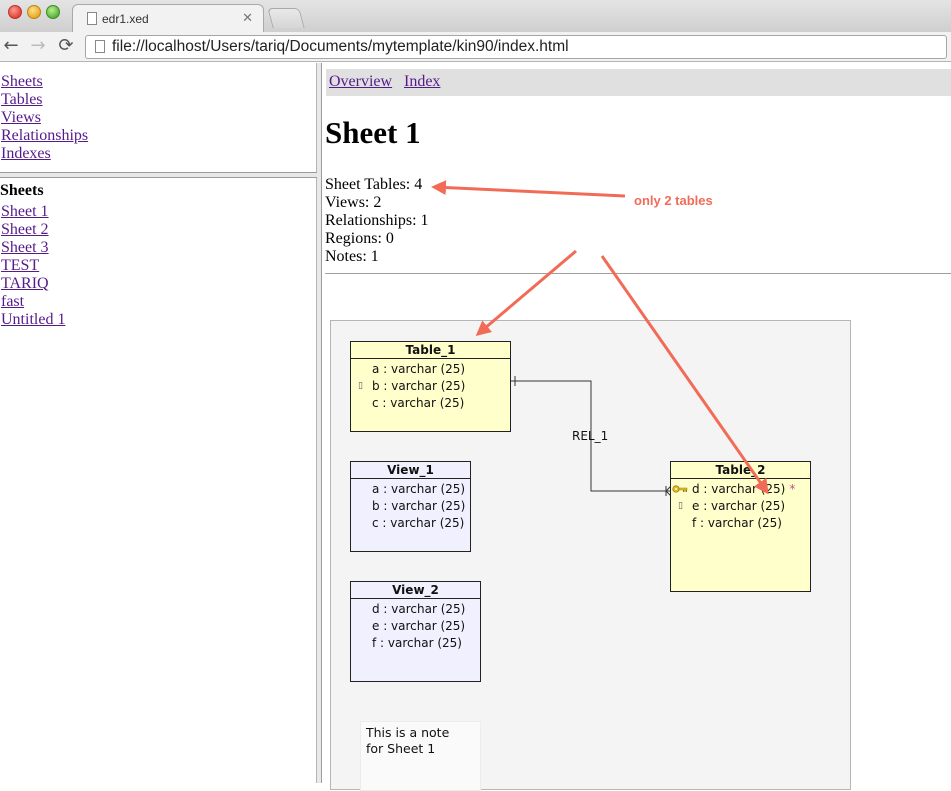 This screenshot has height=791, width=951. Describe the element at coordinates (732, 506) in the screenshot. I see `column-row: ▯ e : varchar (25)` at that location.